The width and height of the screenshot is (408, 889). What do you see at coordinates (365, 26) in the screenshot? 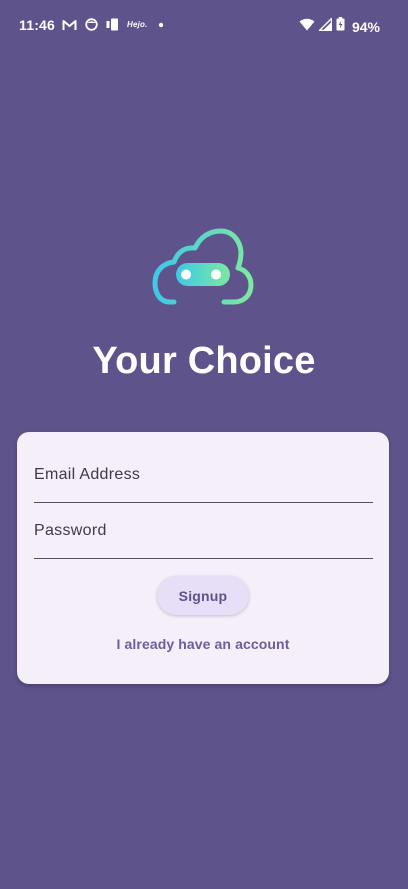
I see `battery-percent: 94%` at bounding box center [365, 26].